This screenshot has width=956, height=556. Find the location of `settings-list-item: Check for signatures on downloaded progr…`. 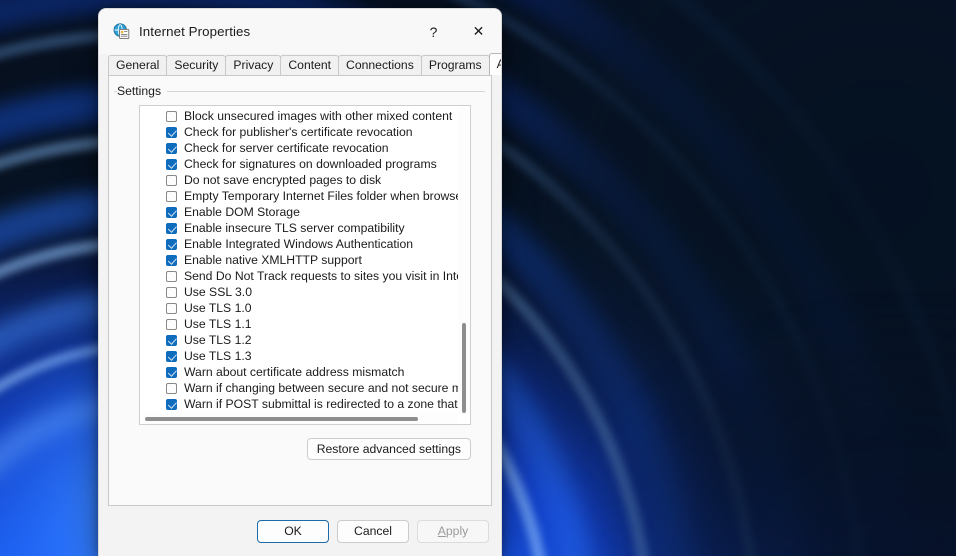

settings-list-item: Check for signatures on downloaded progr… is located at coordinates (299, 164).